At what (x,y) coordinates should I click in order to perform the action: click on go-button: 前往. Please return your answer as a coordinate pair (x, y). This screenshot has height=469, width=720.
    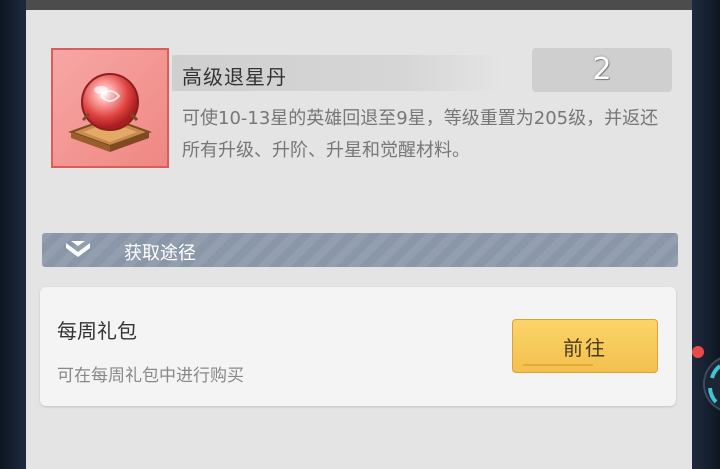
    Looking at the image, I should click on (585, 346).